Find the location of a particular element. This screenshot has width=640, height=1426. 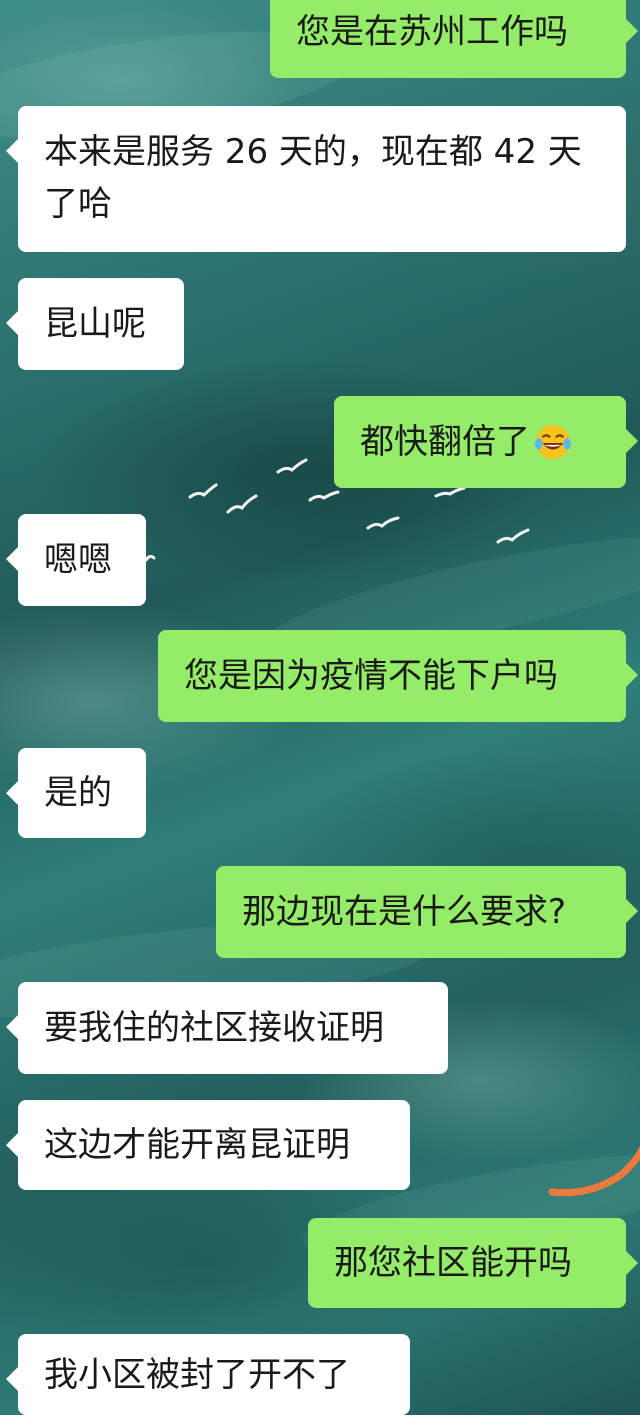

message-row-incoming: 本来是服务 26 天的，现在都 42 天了哈 is located at coordinates (320, 179).